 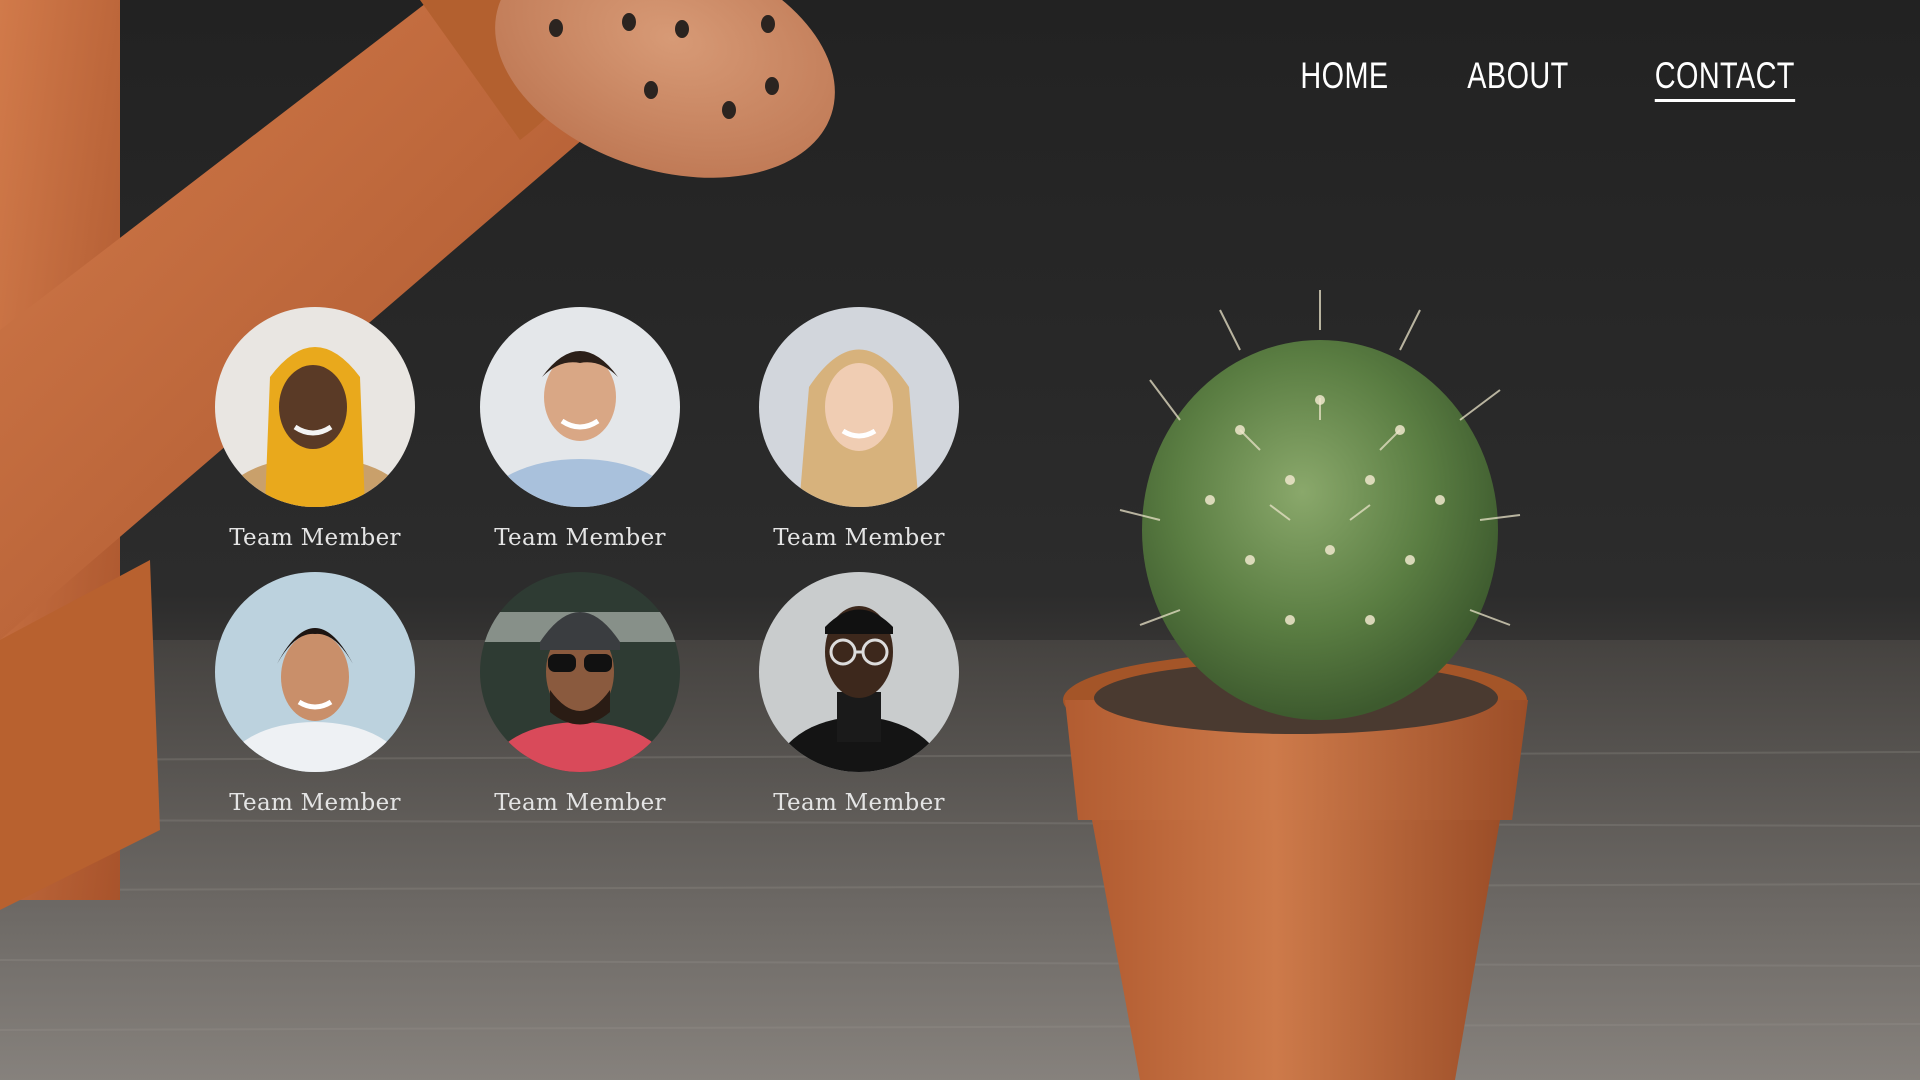 I want to click on main-navigation: HOME ABOUT CONTACT, so click(x=1551, y=78).